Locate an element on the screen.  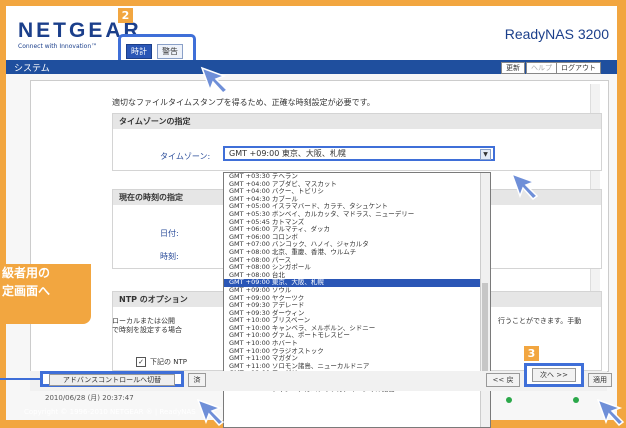
timezone-heading: タイムゾーンの指定 is located at coordinates (357, 121).